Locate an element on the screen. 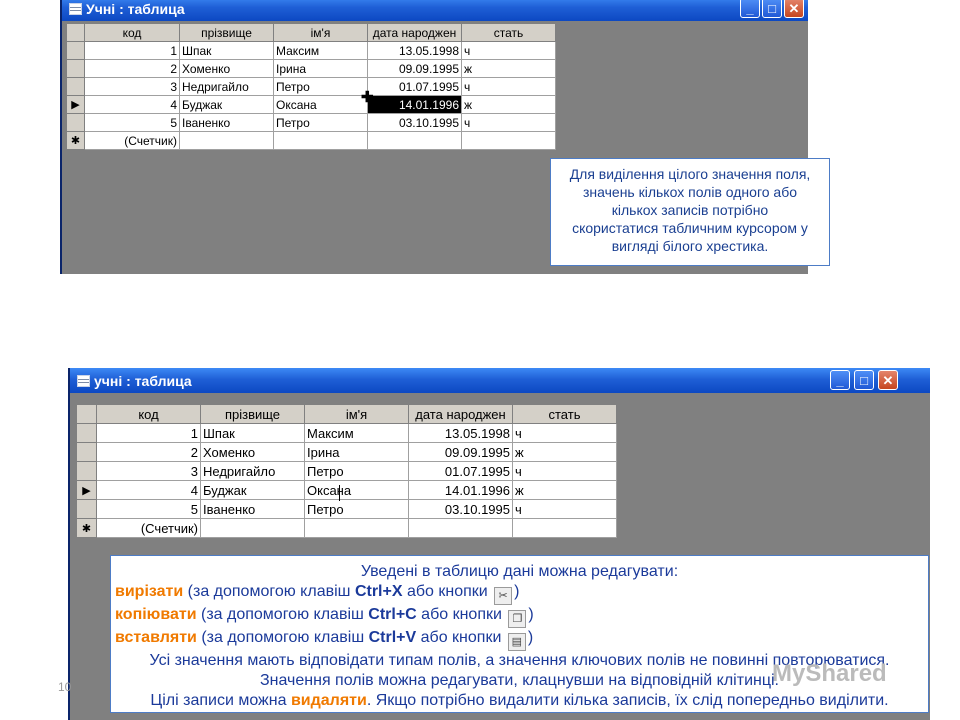 Image resolution: width=960 pixels, height=720 pixels. cell-name-editing: Оксана is located at coordinates (356, 490).